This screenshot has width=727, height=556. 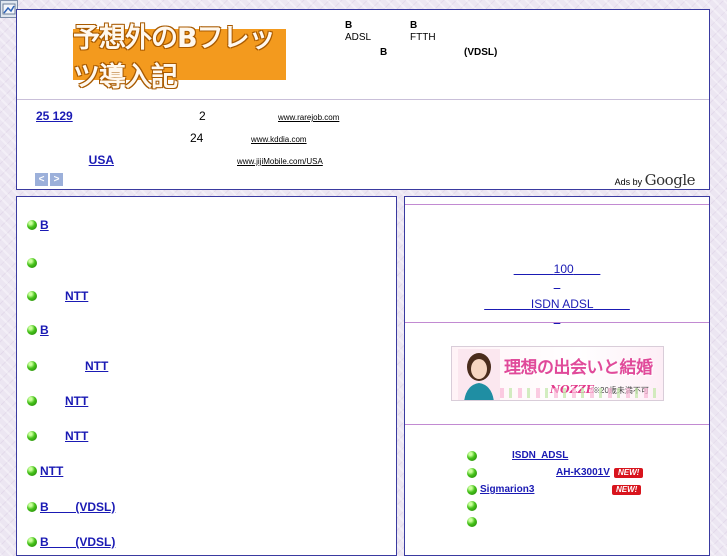 What do you see at coordinates (358, 37) in the screenshot?
I see `header-adsl: ADSL` at bounding box center [358, 37].